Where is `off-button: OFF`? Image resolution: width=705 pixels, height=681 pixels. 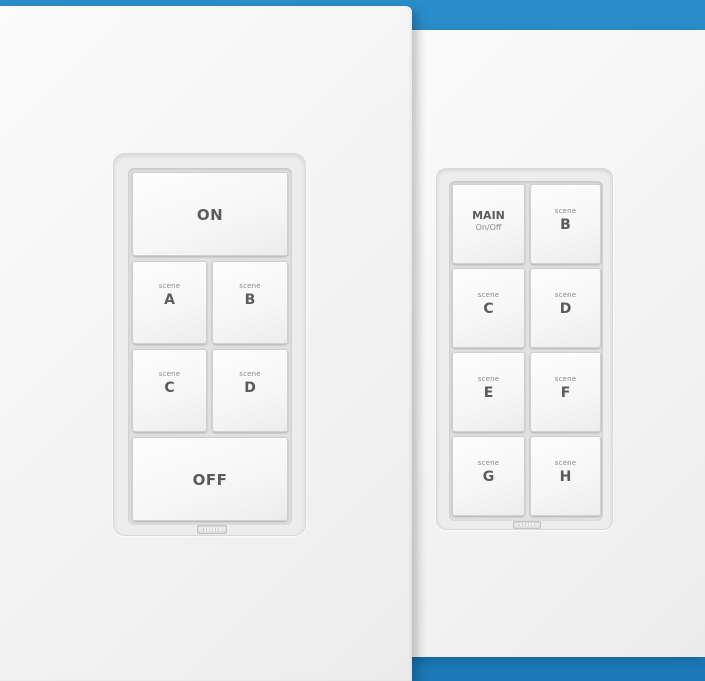
off-button: OFF is located at coordinates (210, 479).